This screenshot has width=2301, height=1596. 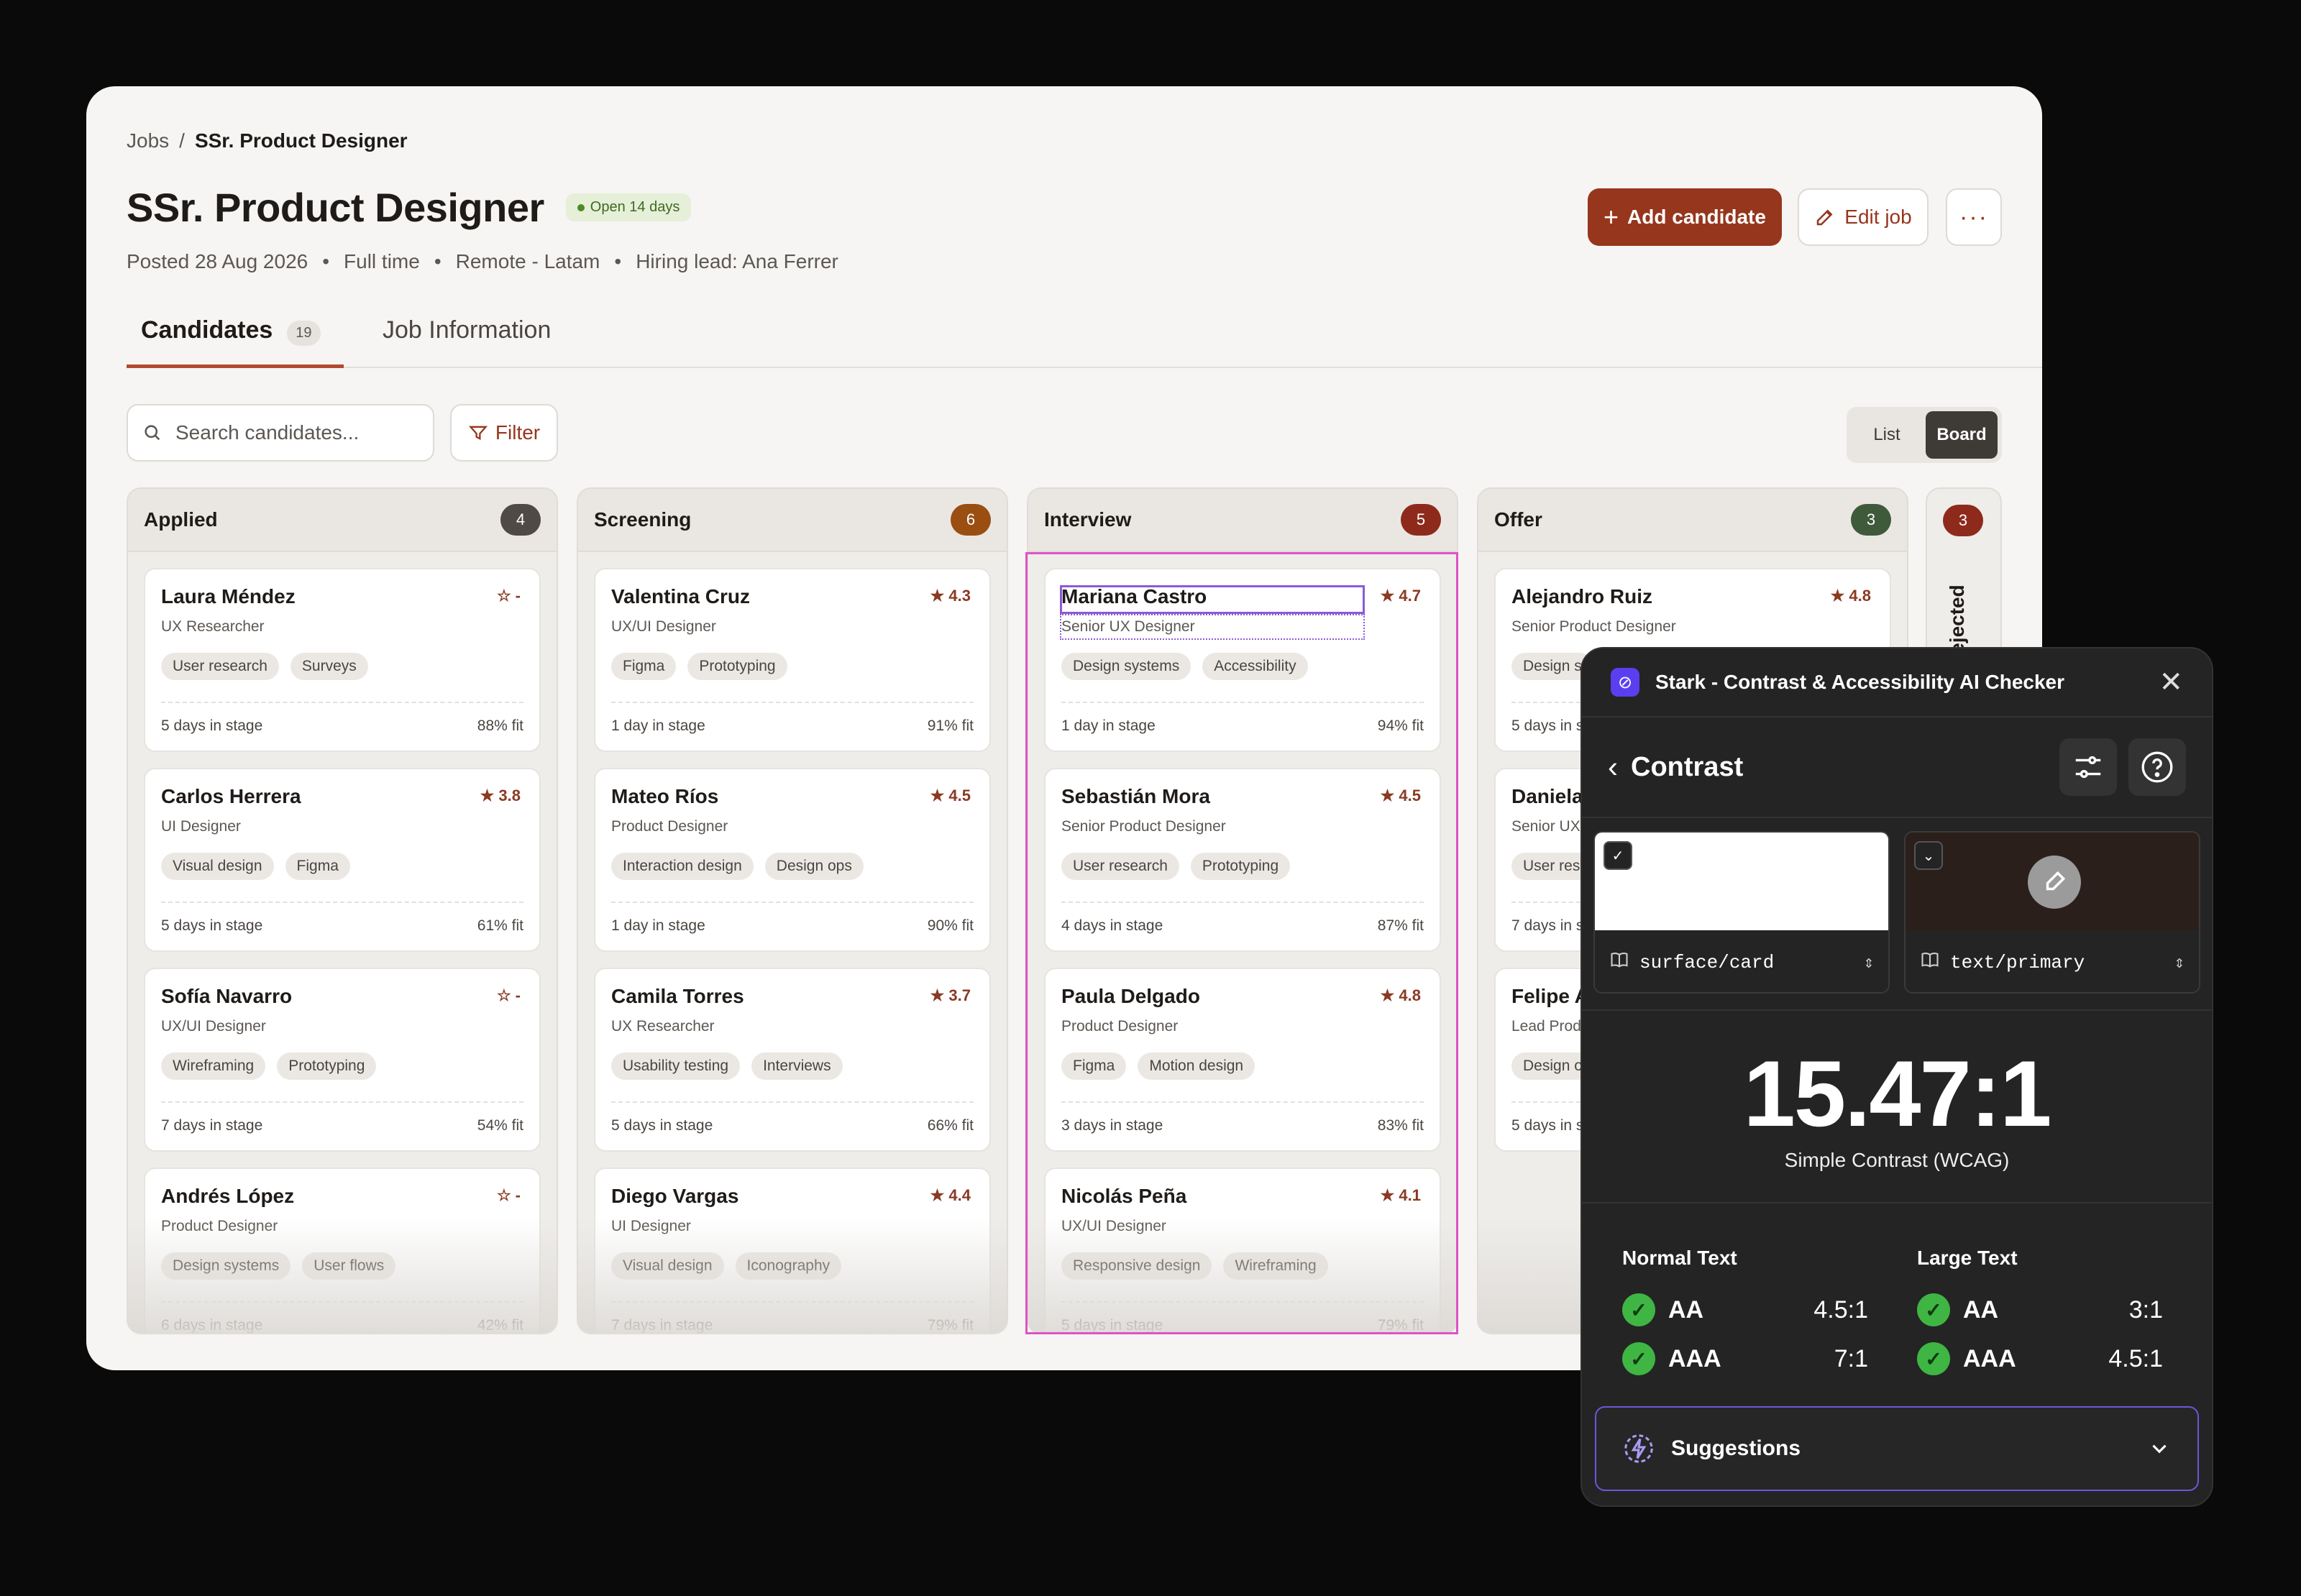 I want to click on skill-tag: Interviews, so click(x=797, y=1066).